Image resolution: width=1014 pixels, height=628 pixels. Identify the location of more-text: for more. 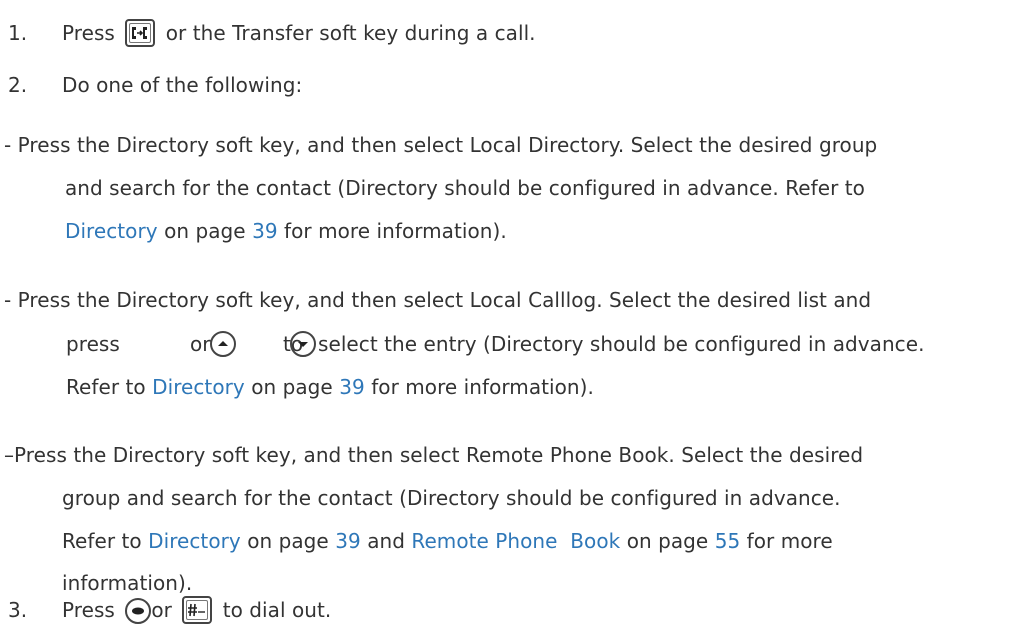
(789, 541).